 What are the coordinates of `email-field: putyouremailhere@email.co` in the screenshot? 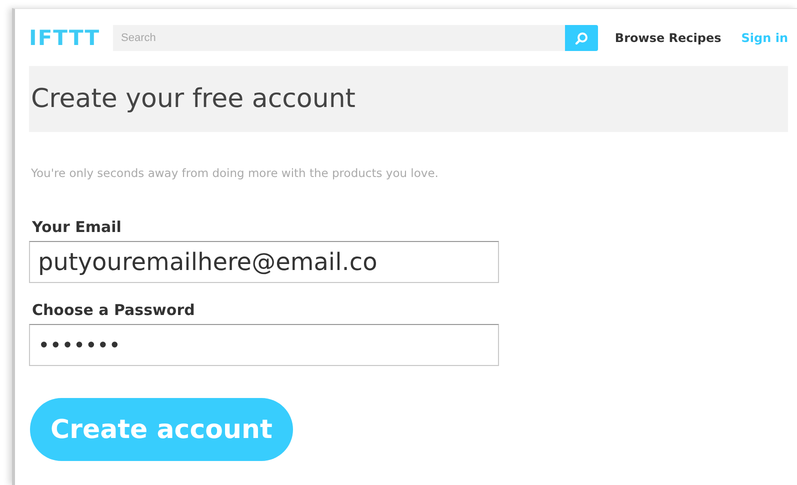 It's located at (264, 262).